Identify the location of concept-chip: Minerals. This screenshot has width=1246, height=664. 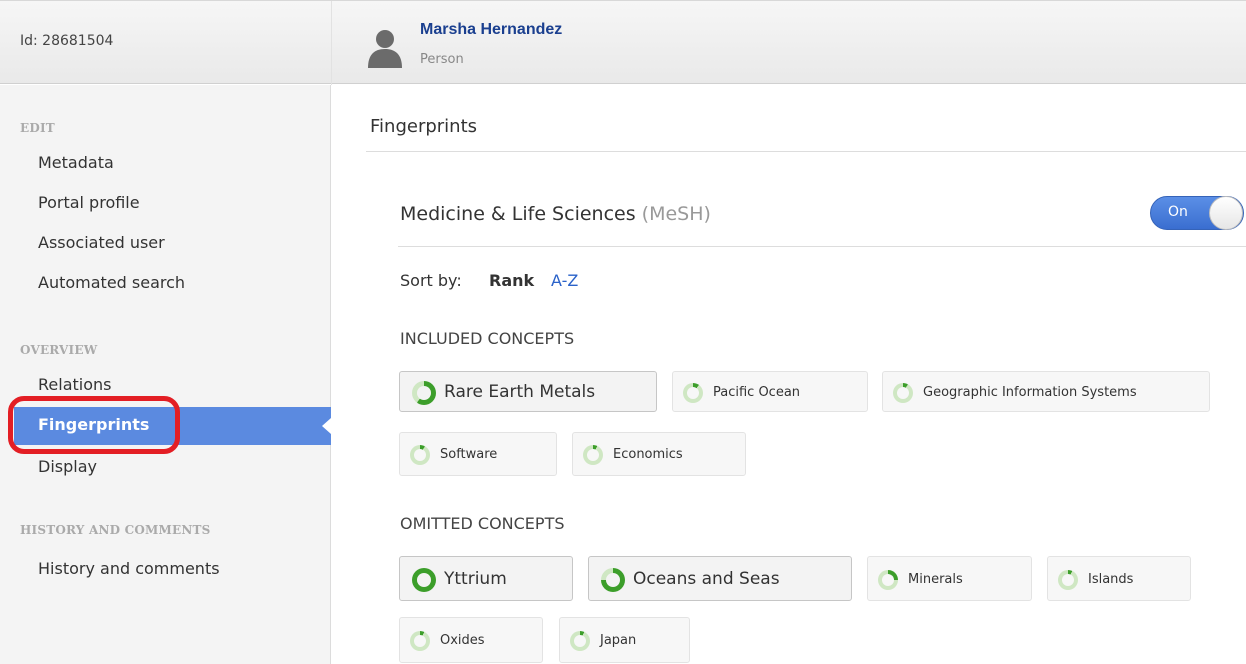
(949, 578).